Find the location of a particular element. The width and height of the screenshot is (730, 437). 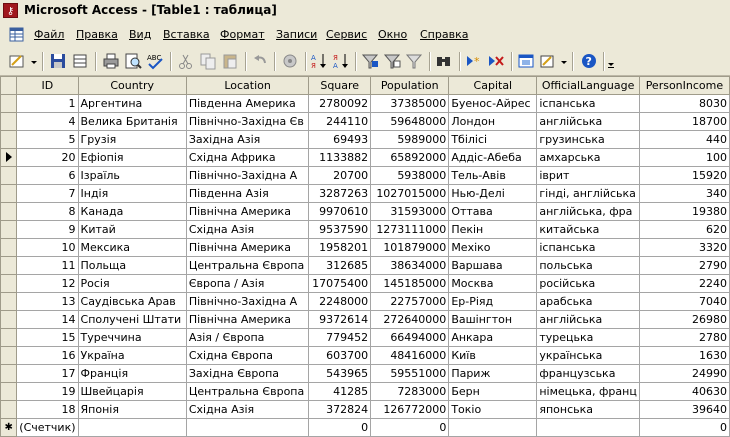

table-cell: Західна Європа is located at coordinates (247, 373).